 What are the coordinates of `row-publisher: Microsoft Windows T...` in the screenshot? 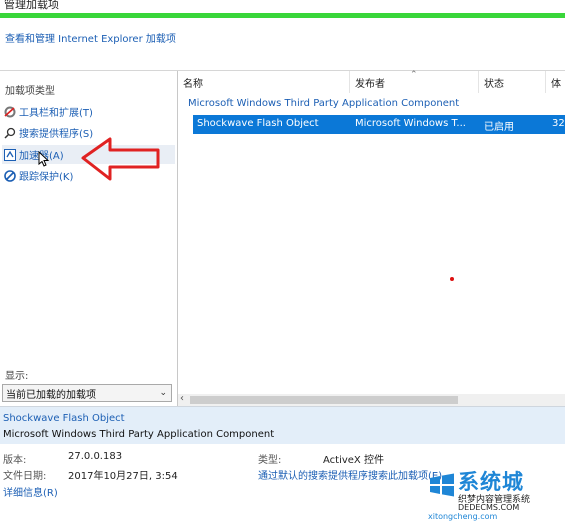 It's located at (410, 123).